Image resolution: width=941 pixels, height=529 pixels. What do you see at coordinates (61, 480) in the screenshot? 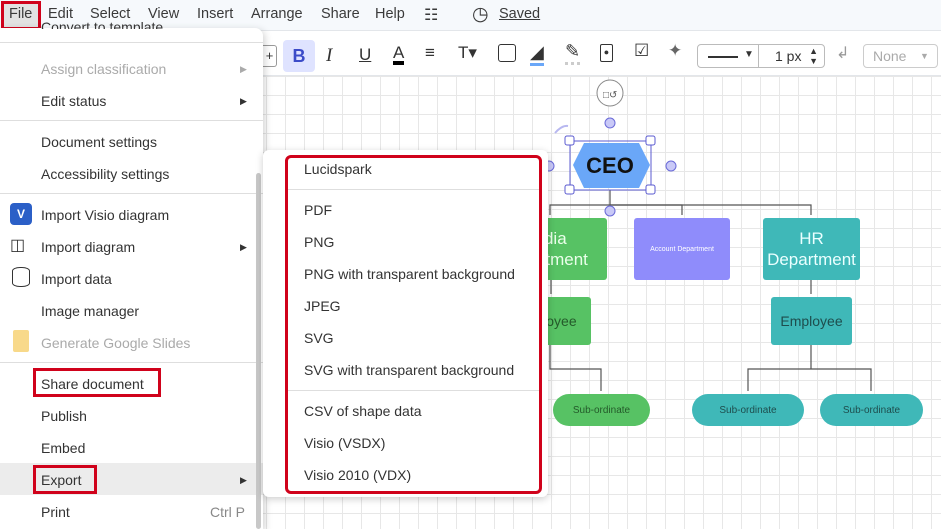
I see `menu-item-export: Export` at bounding box center [61, 480].